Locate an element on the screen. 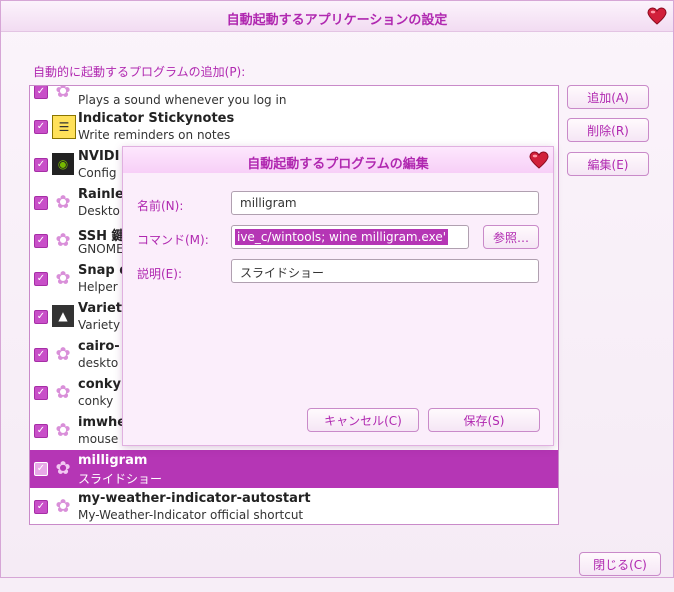 The image size is (674, 592). program-name: NVIDI is located at coordinates (99, 156).